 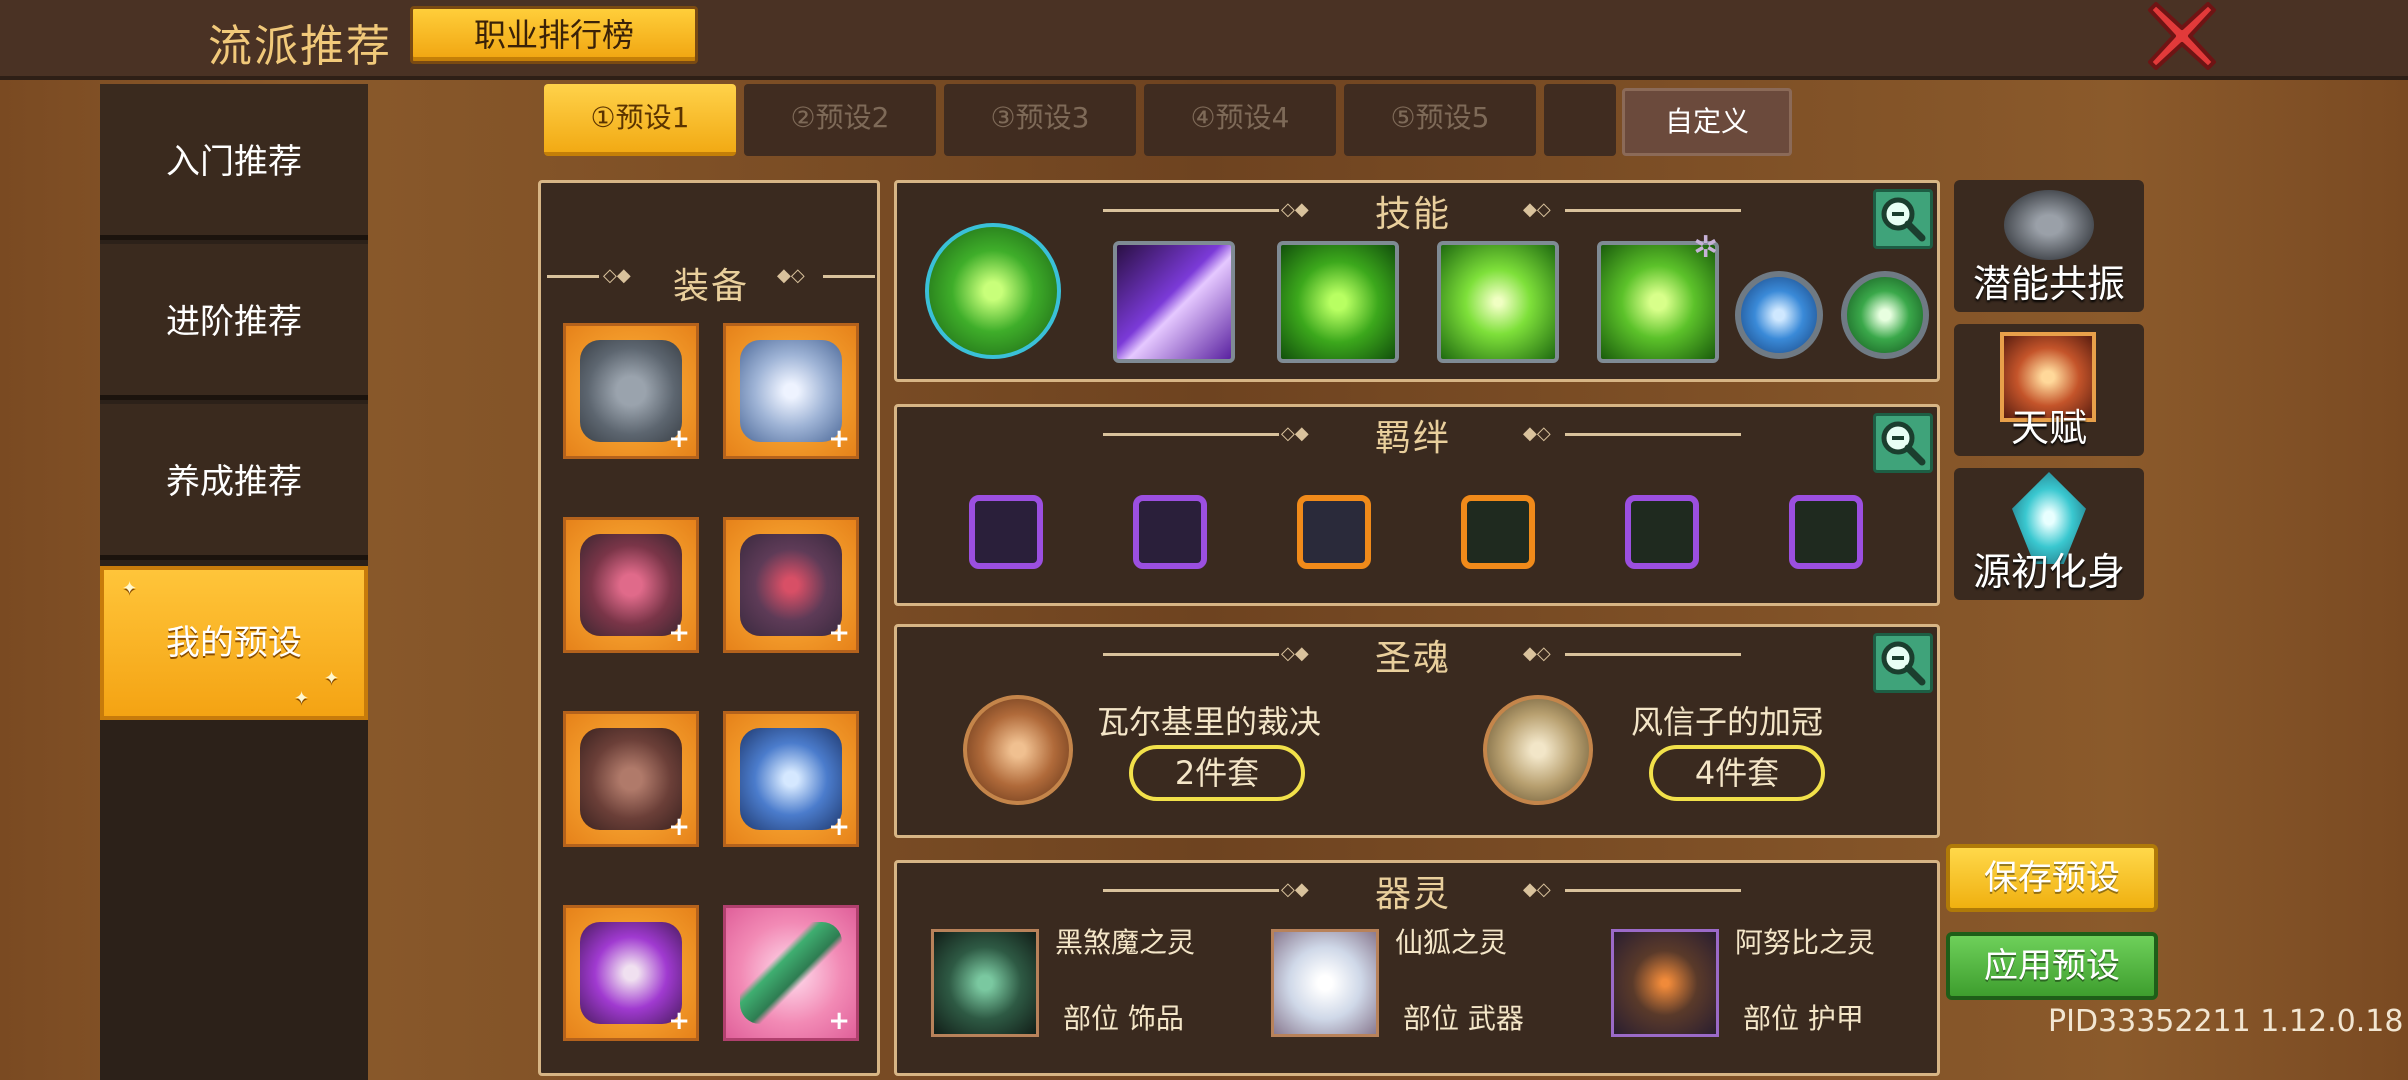 What do you see at coordinates (710, 286) in the screenshot?
I see `equipment-title: 装备` at bounding box center [710, 286].